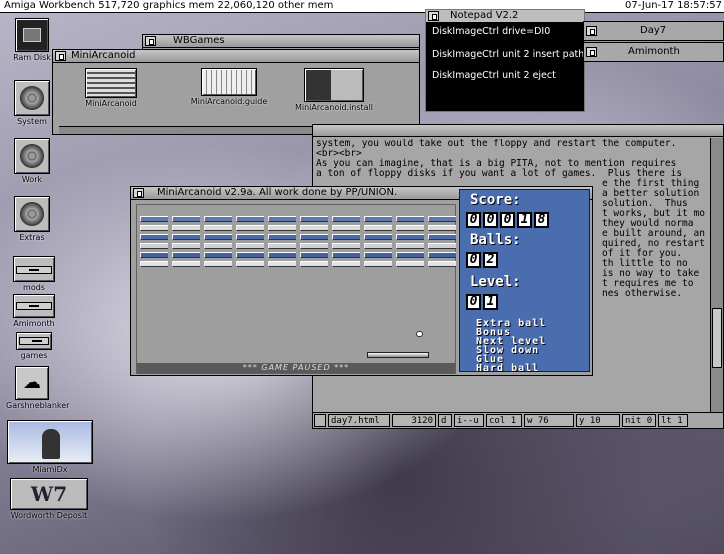 The height and width of the screenshot is (554, 724). I want to click on mods-drawer-icon: mods, so click(34, 274).